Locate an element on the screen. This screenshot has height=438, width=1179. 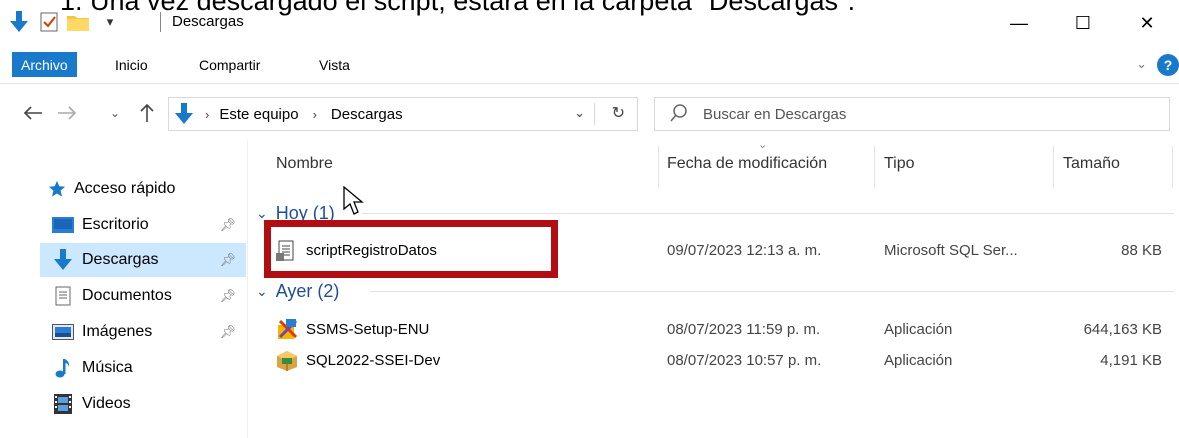
up-arrow-icon is located at coordinates (147, 113).